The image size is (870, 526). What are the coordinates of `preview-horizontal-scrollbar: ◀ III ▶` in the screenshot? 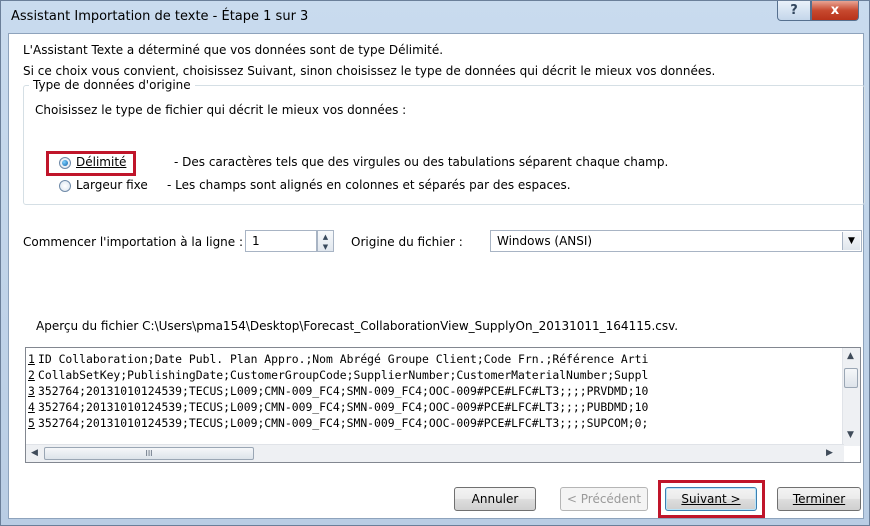 It's located at (435, 453).